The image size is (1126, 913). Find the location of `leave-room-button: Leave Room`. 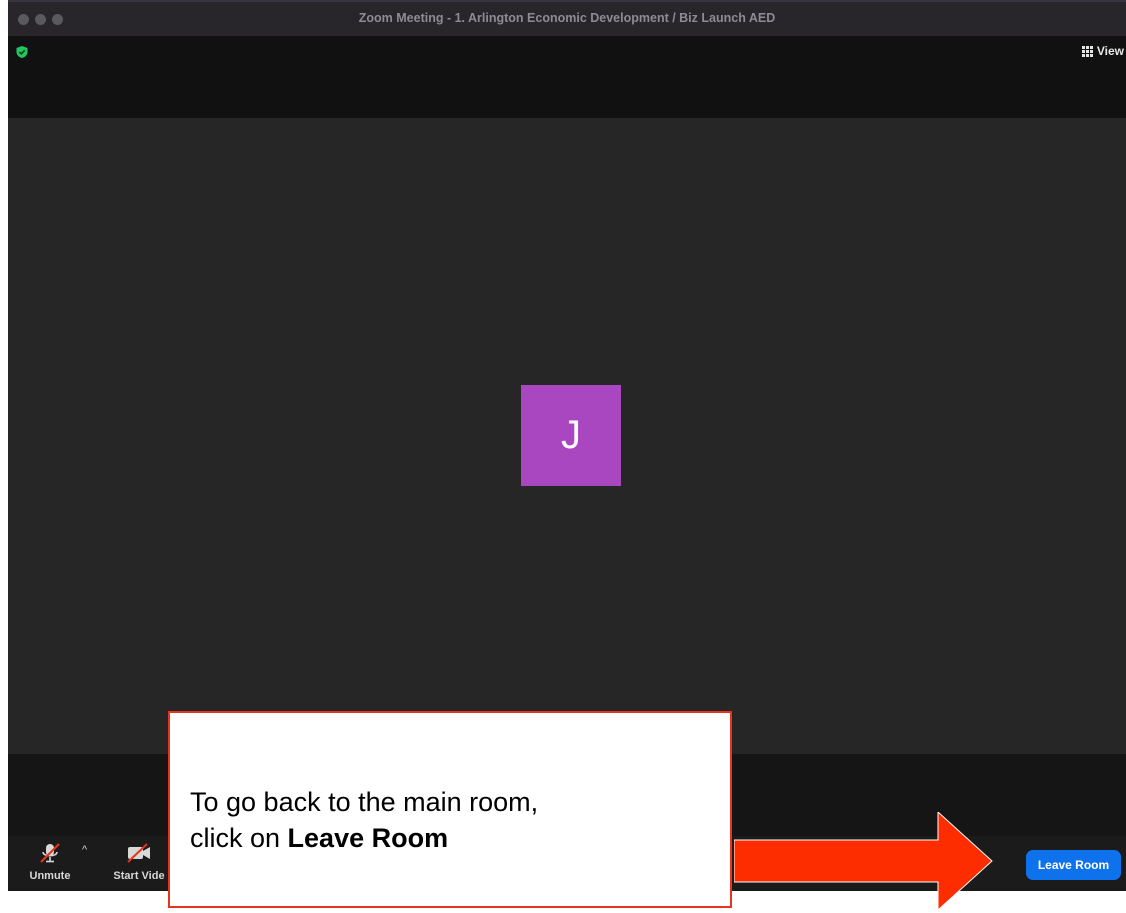

leave-room-button: Leave Room is located at coordinates (1073, 865).